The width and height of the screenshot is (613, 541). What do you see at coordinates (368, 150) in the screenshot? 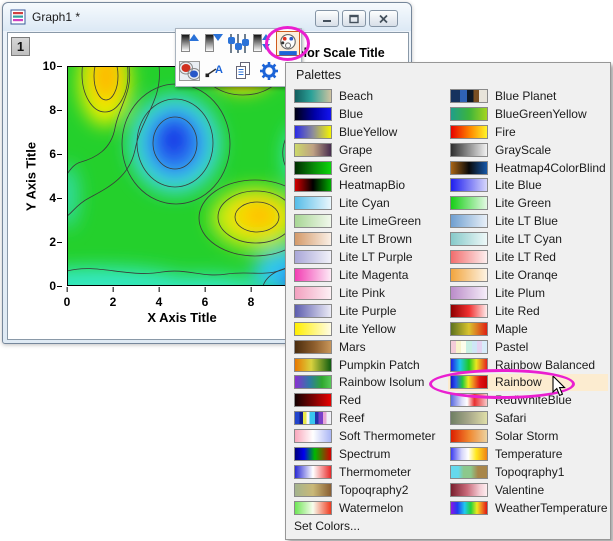
I see `palette-menu-item: Grape` at bounding box center [368, 150].